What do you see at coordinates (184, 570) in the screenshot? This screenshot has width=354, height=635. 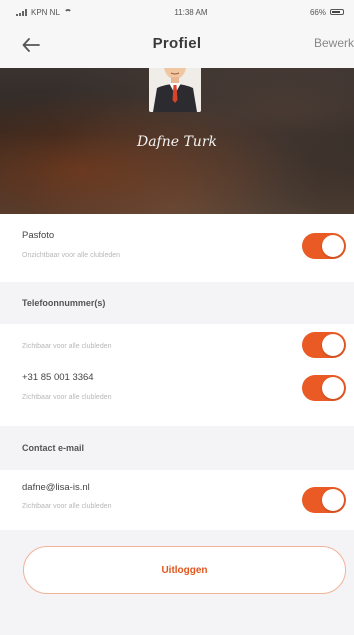 I see `logout-button: Uitloggen` at bounding box center [184, 570].